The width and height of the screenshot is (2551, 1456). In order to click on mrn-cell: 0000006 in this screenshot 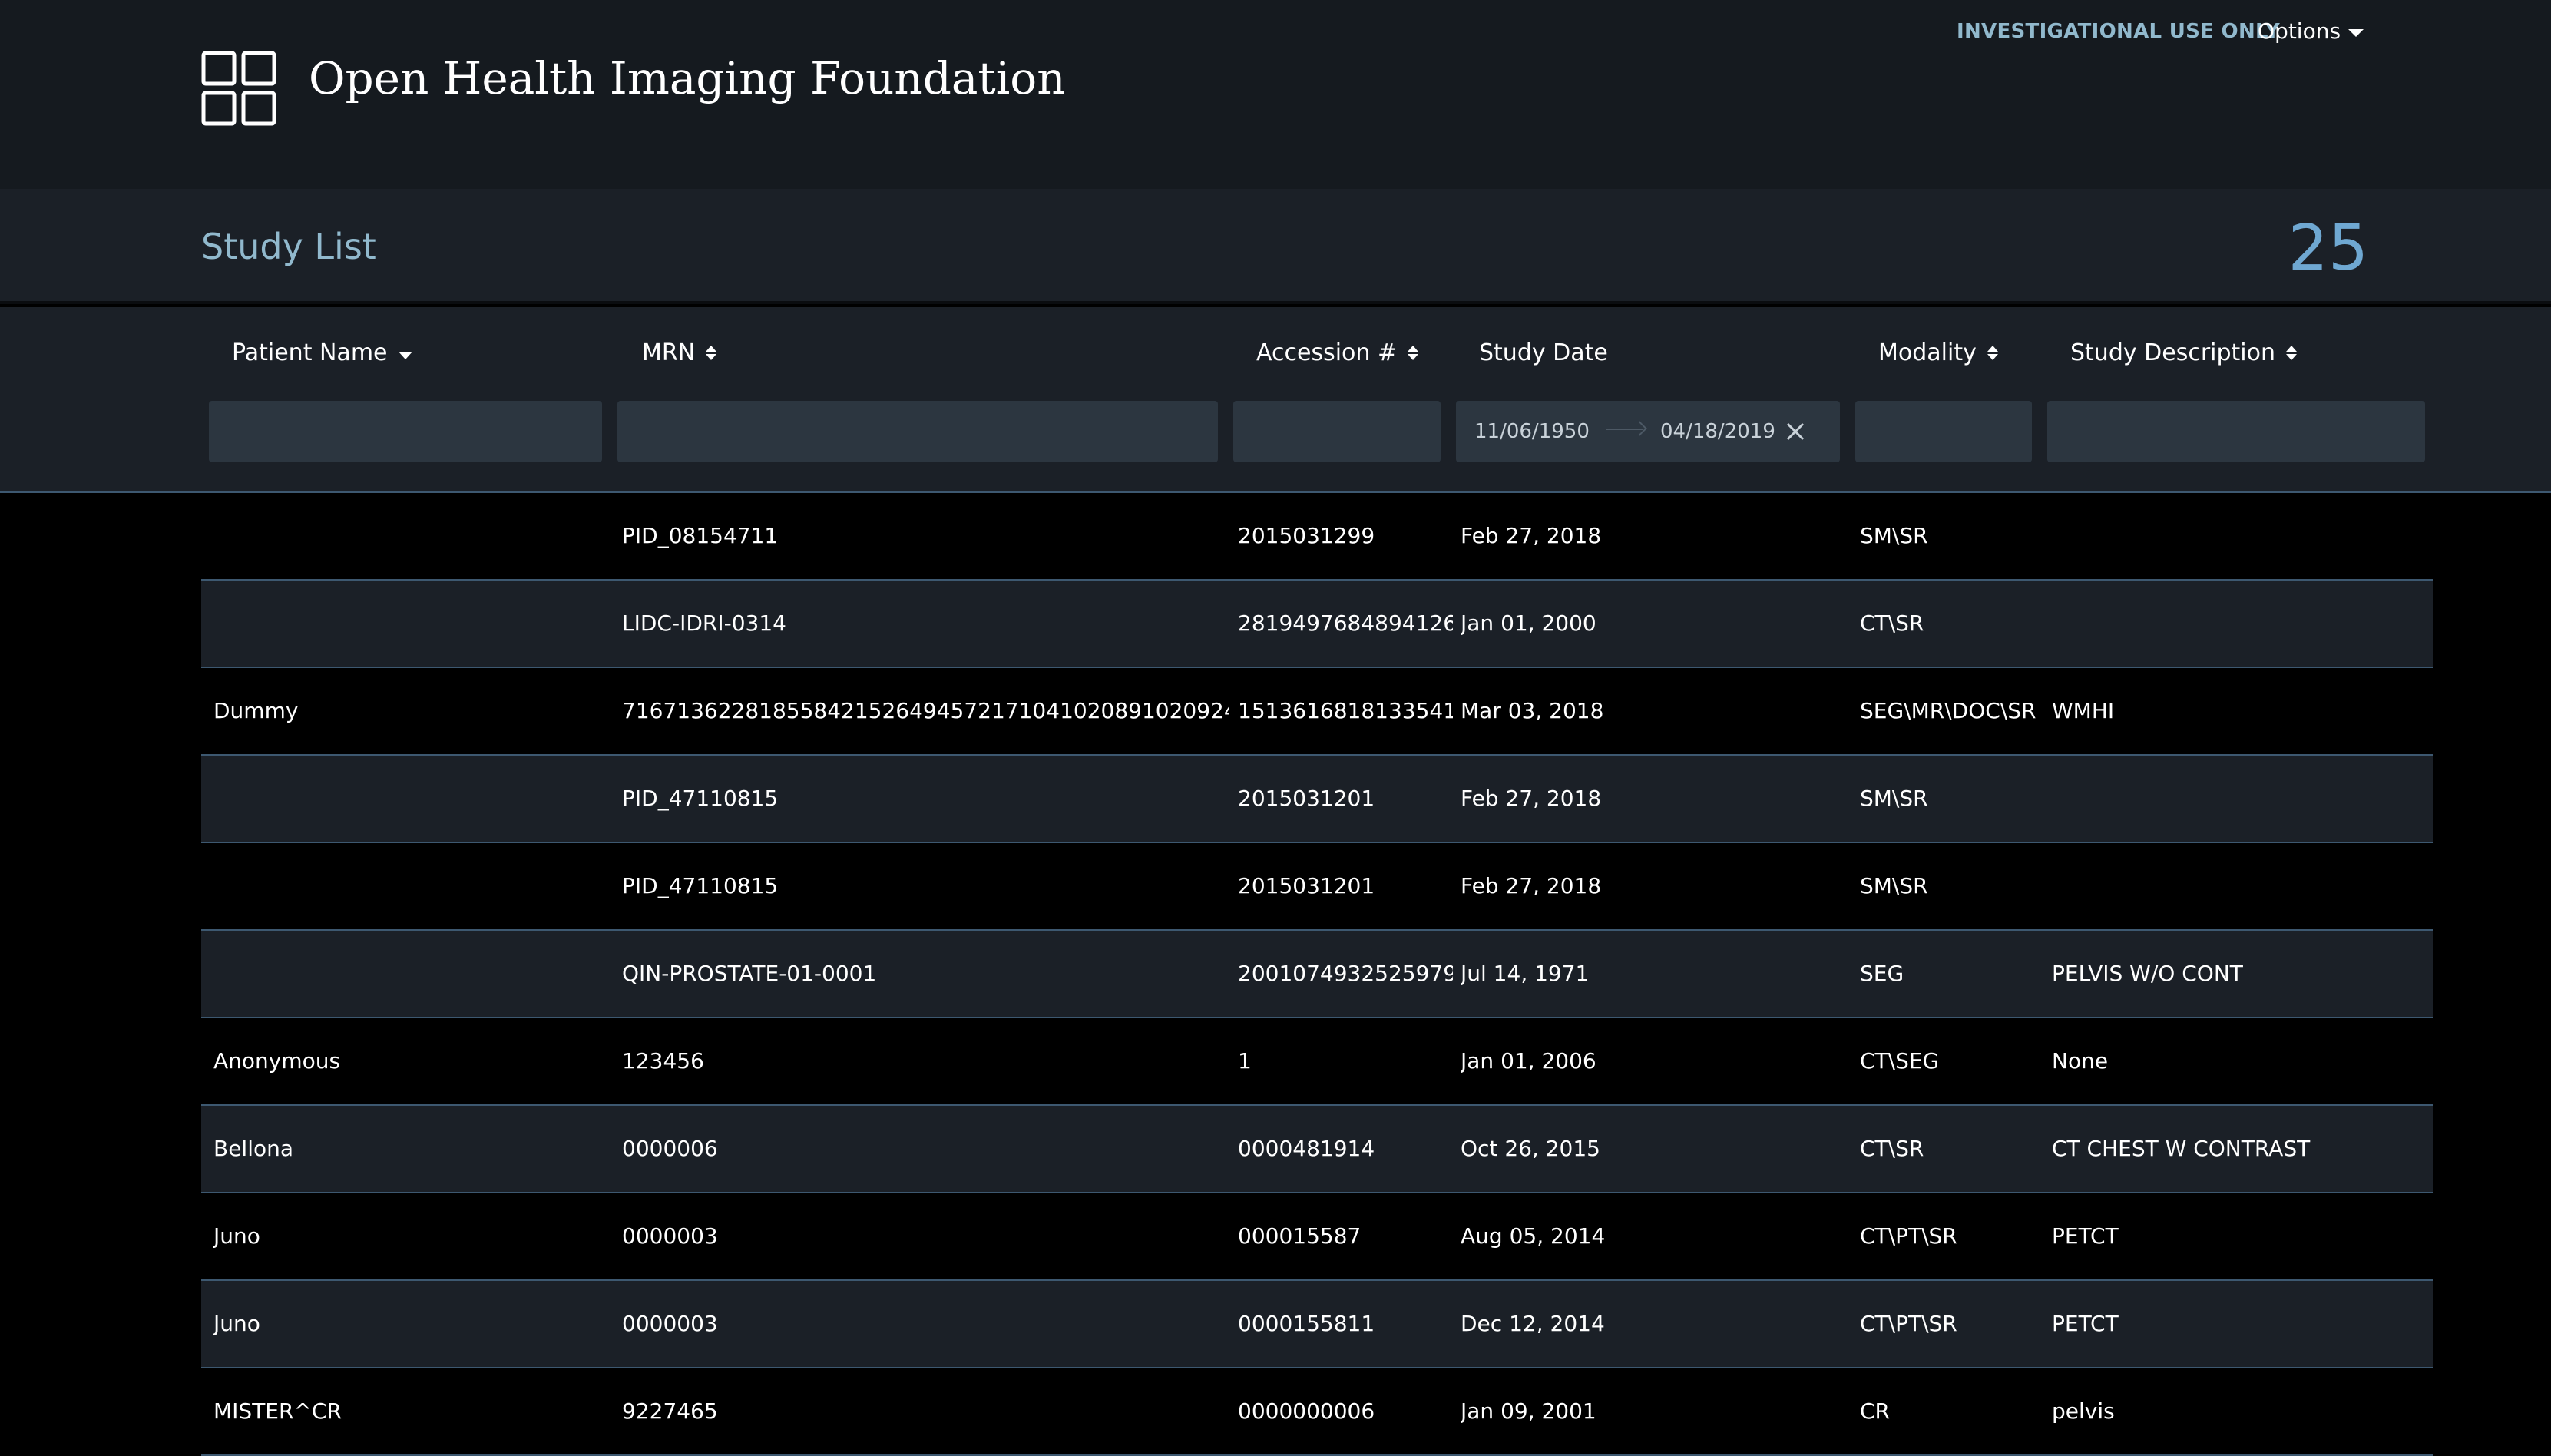, I will do `click(670, 1148)`.